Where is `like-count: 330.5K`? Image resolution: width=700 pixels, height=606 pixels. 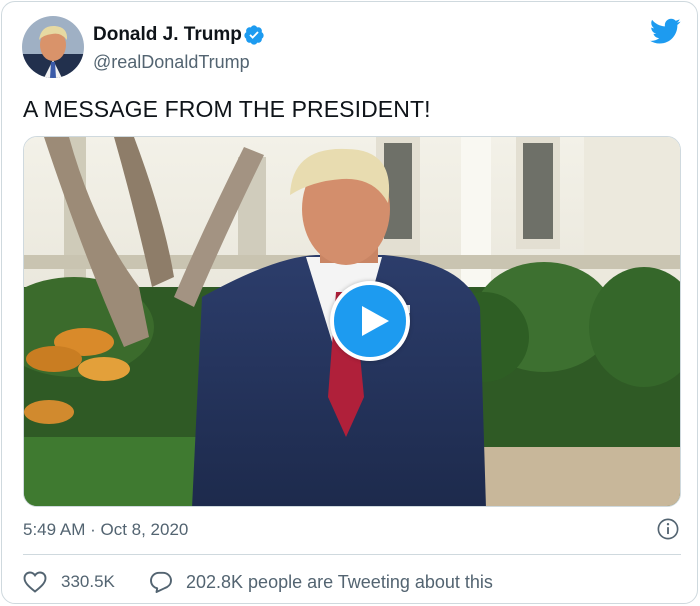
like-count: 330.5K is located at coordinates (88, 581).